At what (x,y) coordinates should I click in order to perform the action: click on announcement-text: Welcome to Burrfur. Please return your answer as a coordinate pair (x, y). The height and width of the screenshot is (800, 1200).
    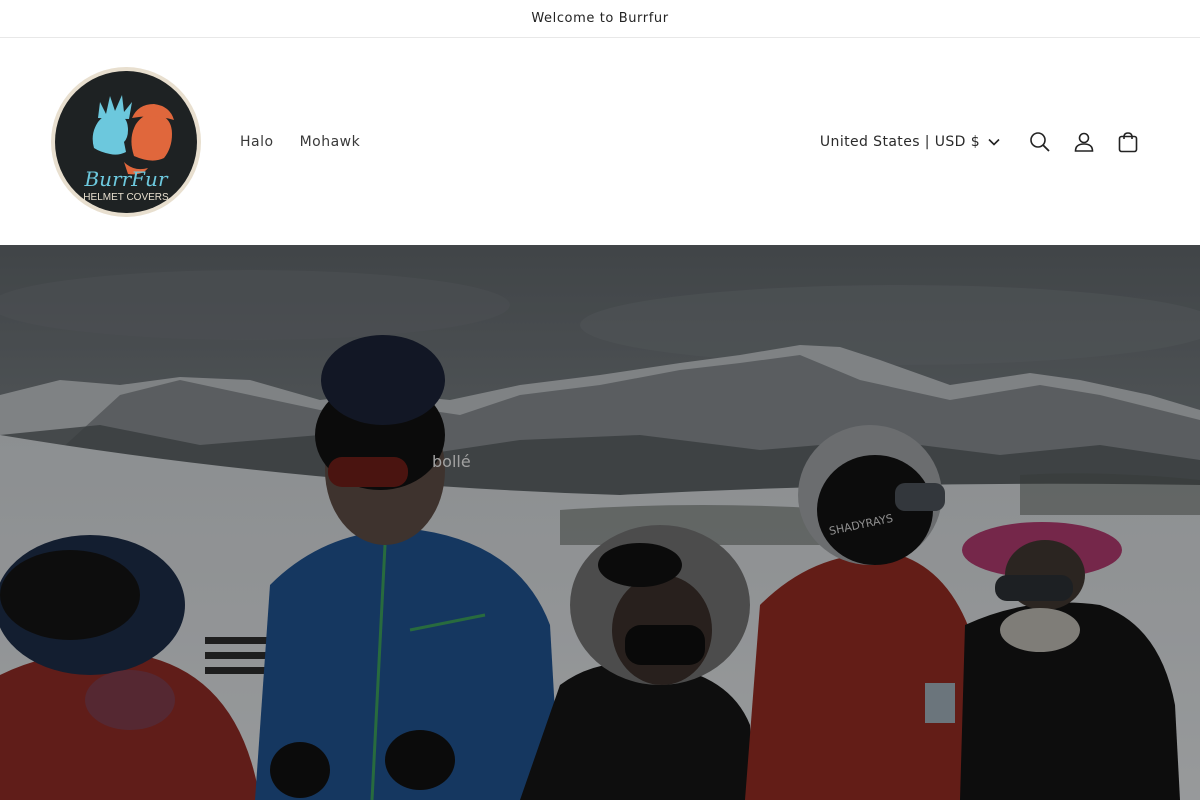
    Looking at the image, I should click on (600, 18).